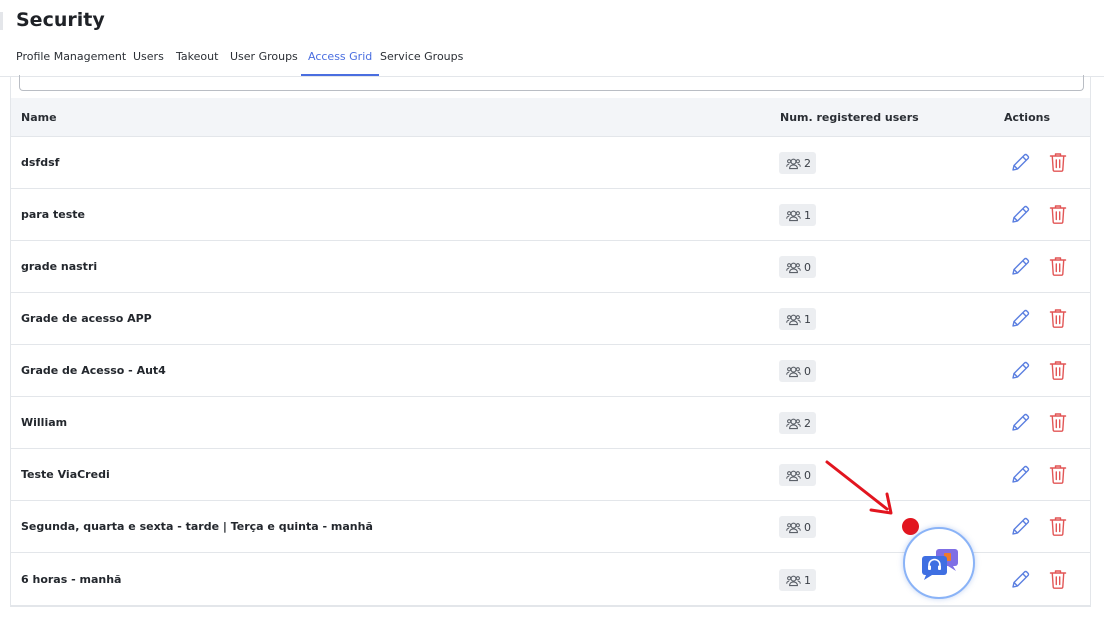  Describe the element at coordinates (849, 117) in the screenshot. I see `column-header-users: Num. registered users` at that location.